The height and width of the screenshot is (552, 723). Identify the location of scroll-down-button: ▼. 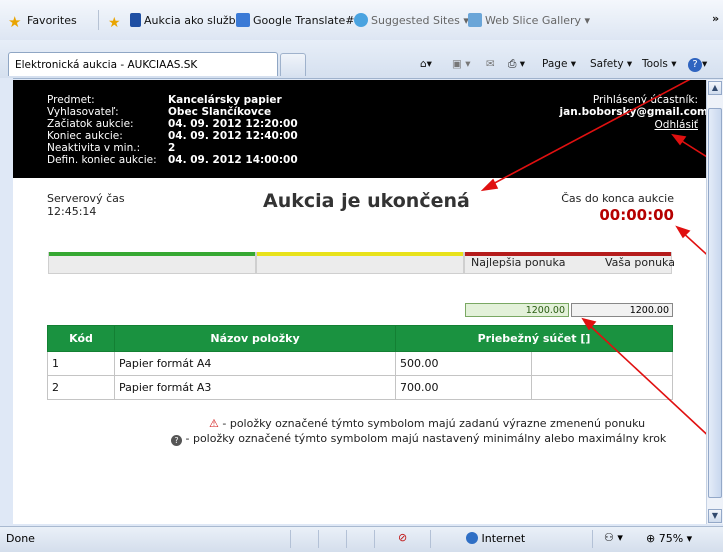
(715, 516).